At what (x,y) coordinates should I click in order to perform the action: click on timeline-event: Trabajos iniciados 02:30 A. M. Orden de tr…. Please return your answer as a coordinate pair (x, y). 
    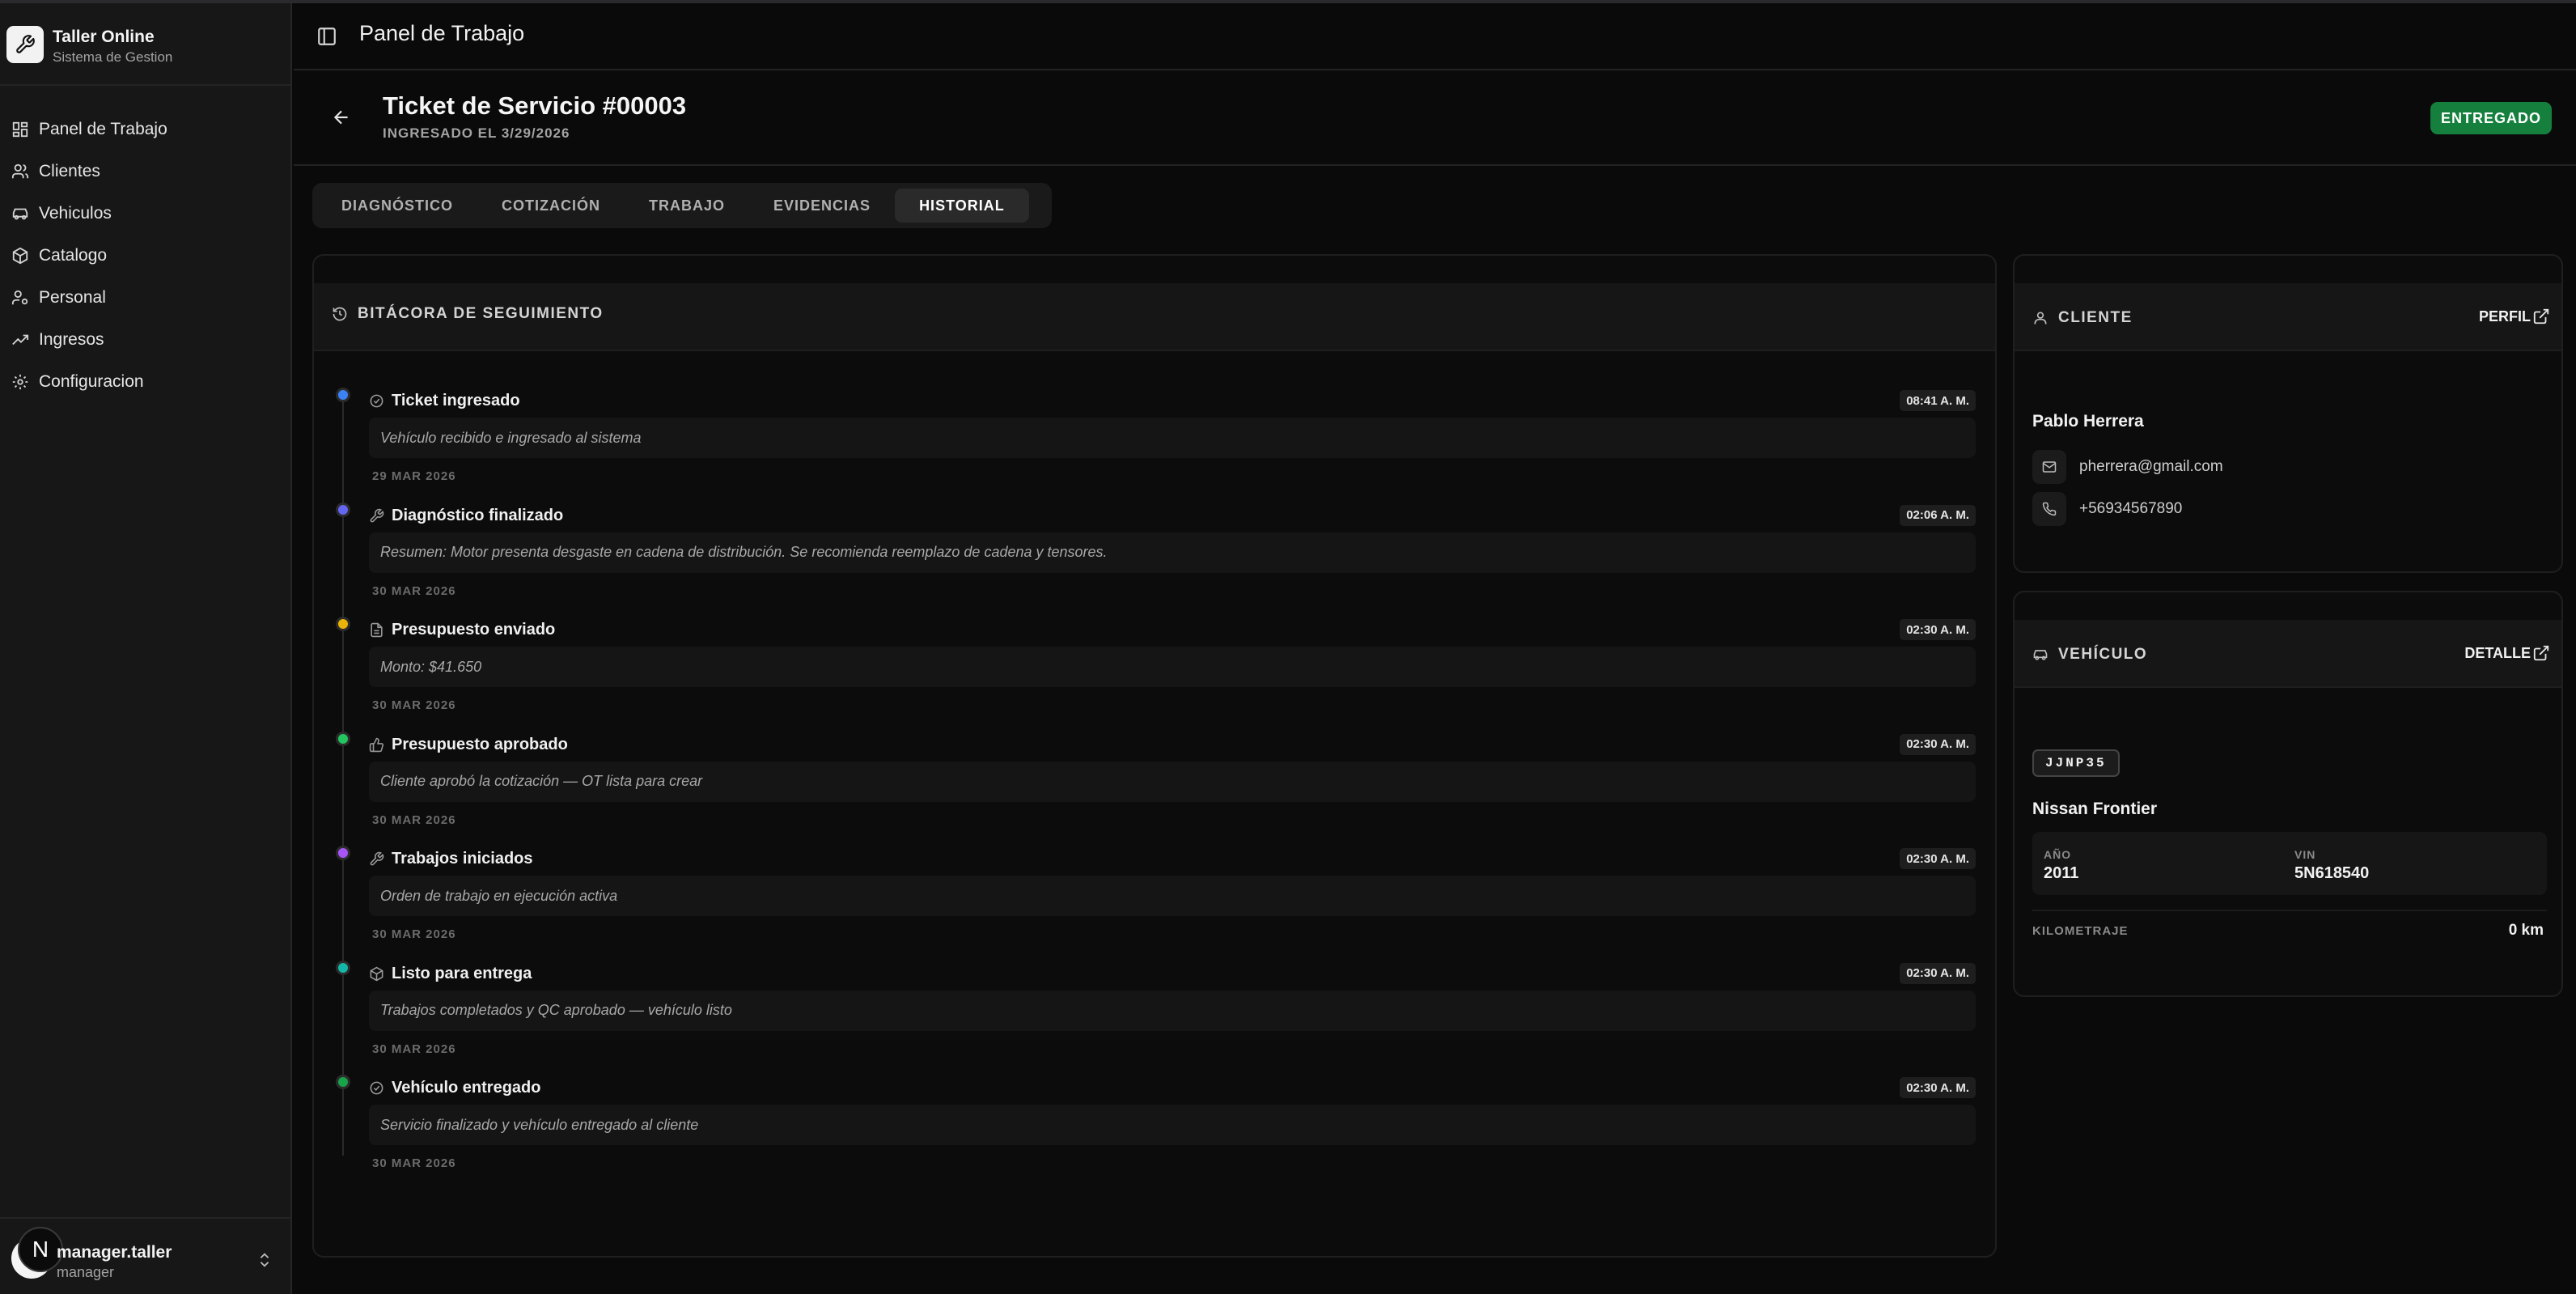
    Looking at the image, I should click on (1154, 901).